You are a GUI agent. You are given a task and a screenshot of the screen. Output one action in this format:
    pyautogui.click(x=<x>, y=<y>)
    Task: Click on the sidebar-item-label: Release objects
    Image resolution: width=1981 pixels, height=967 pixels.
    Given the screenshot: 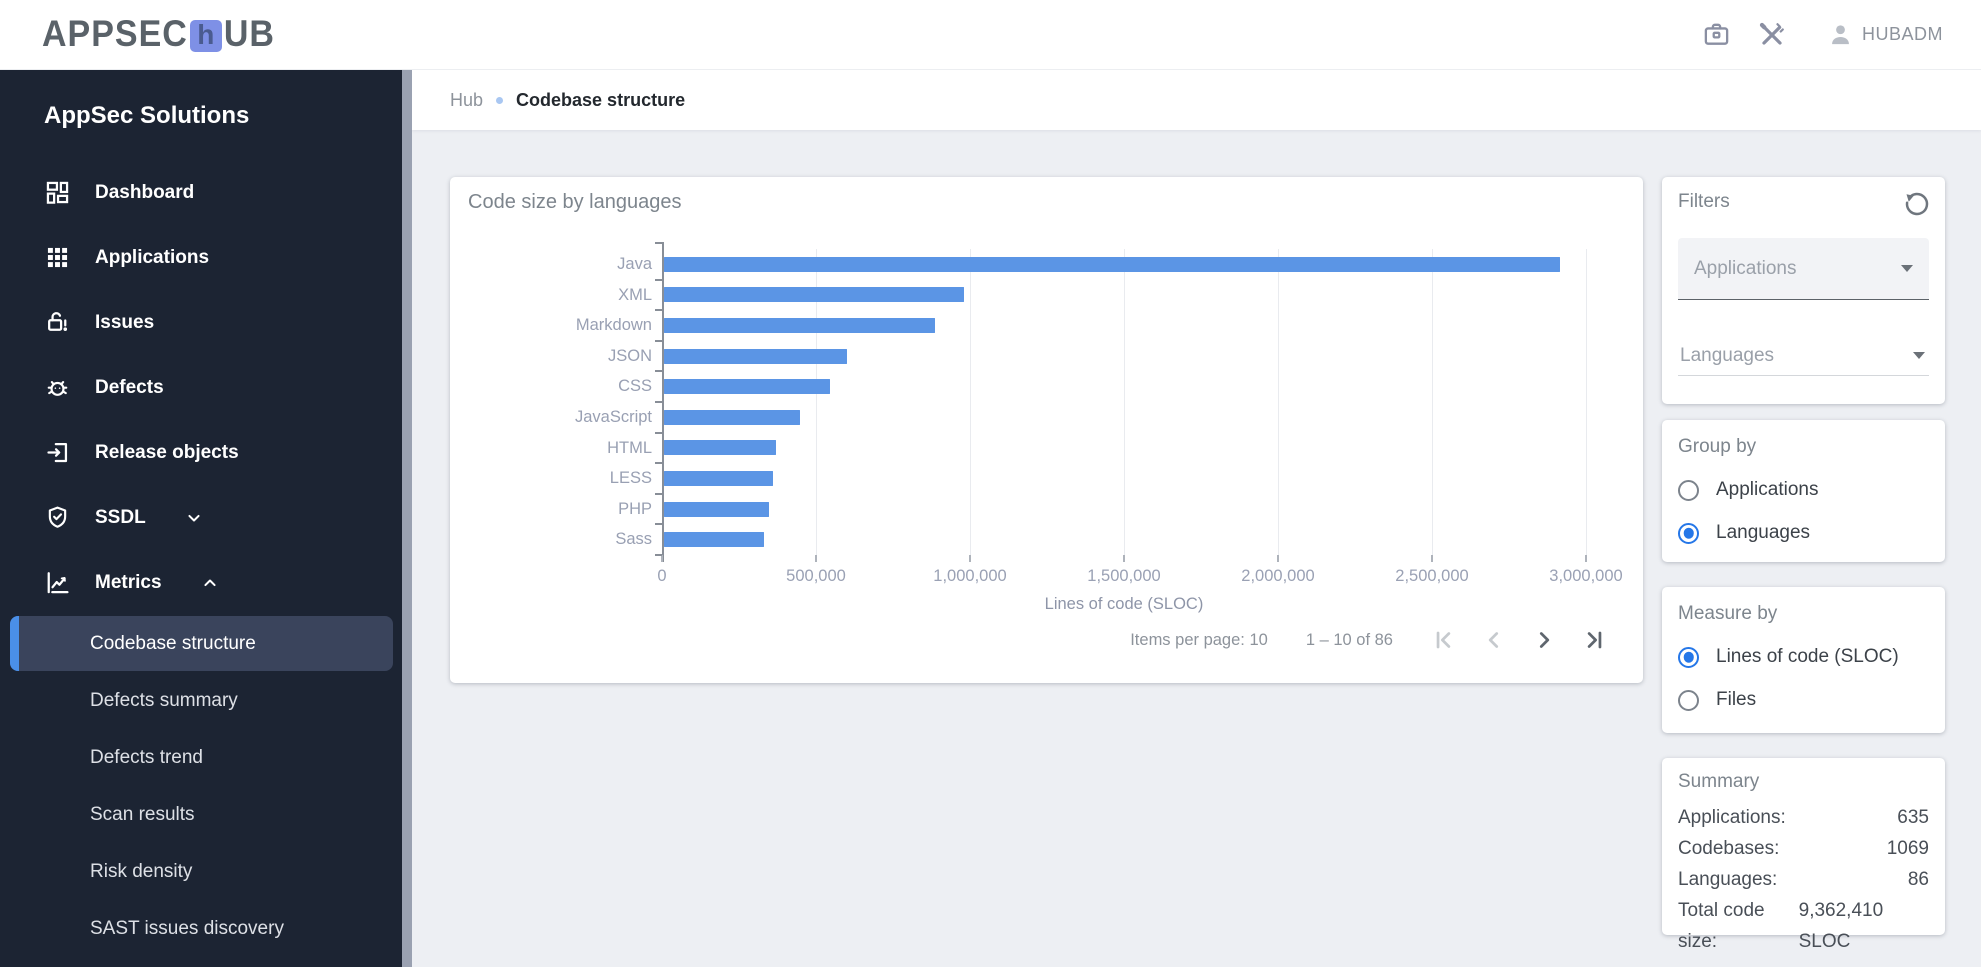 What is the action you would take?
    pyautogui.click(x=167, y=452)
    